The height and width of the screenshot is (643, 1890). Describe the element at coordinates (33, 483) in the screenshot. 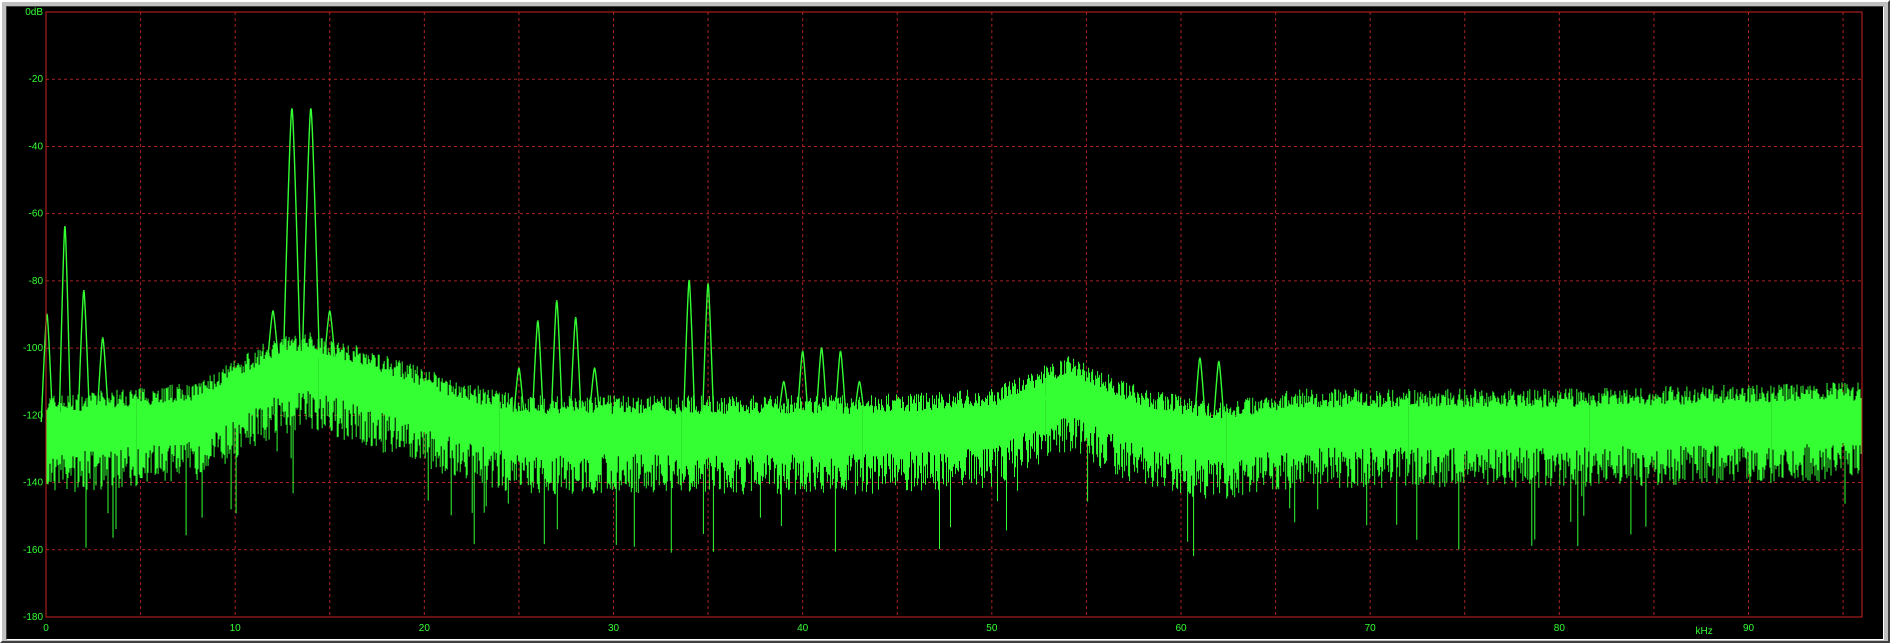

I see `y-tick-label: -140` at that location.